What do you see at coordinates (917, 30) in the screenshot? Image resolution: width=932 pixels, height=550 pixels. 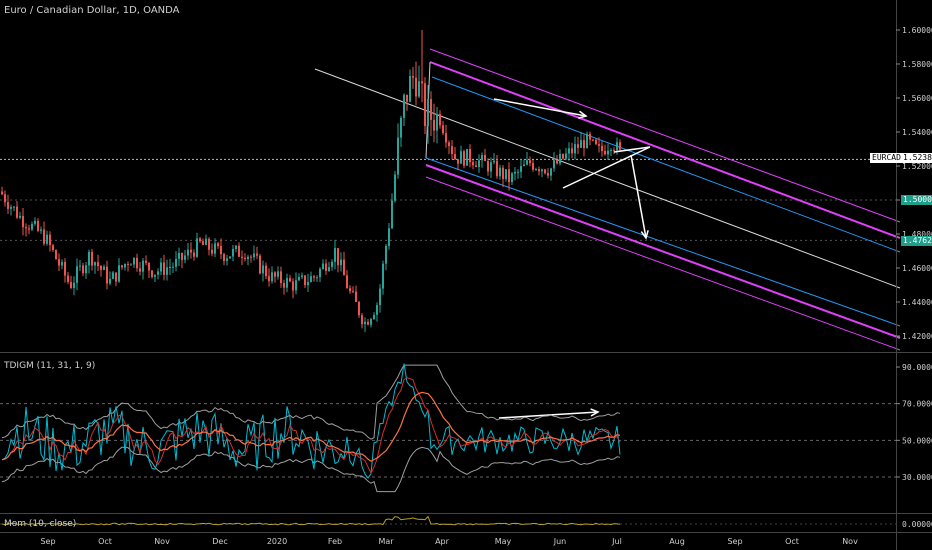 I see `y-tick-label: 1.60000` at bounding box center [917, 30].